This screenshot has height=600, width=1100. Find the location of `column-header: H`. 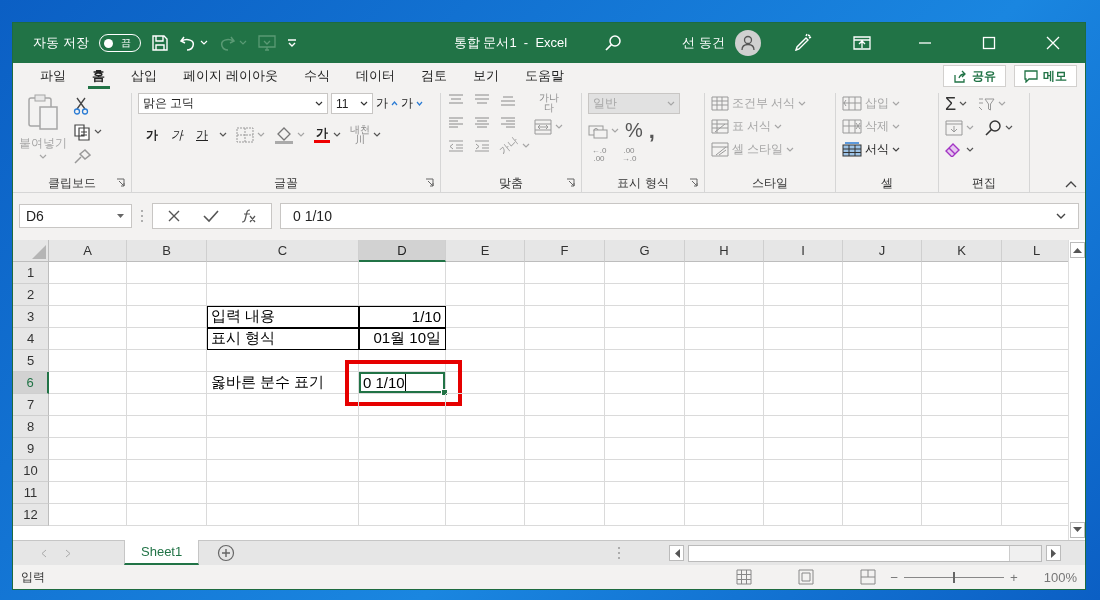

column-header: H is located at coordinates (724, 251).